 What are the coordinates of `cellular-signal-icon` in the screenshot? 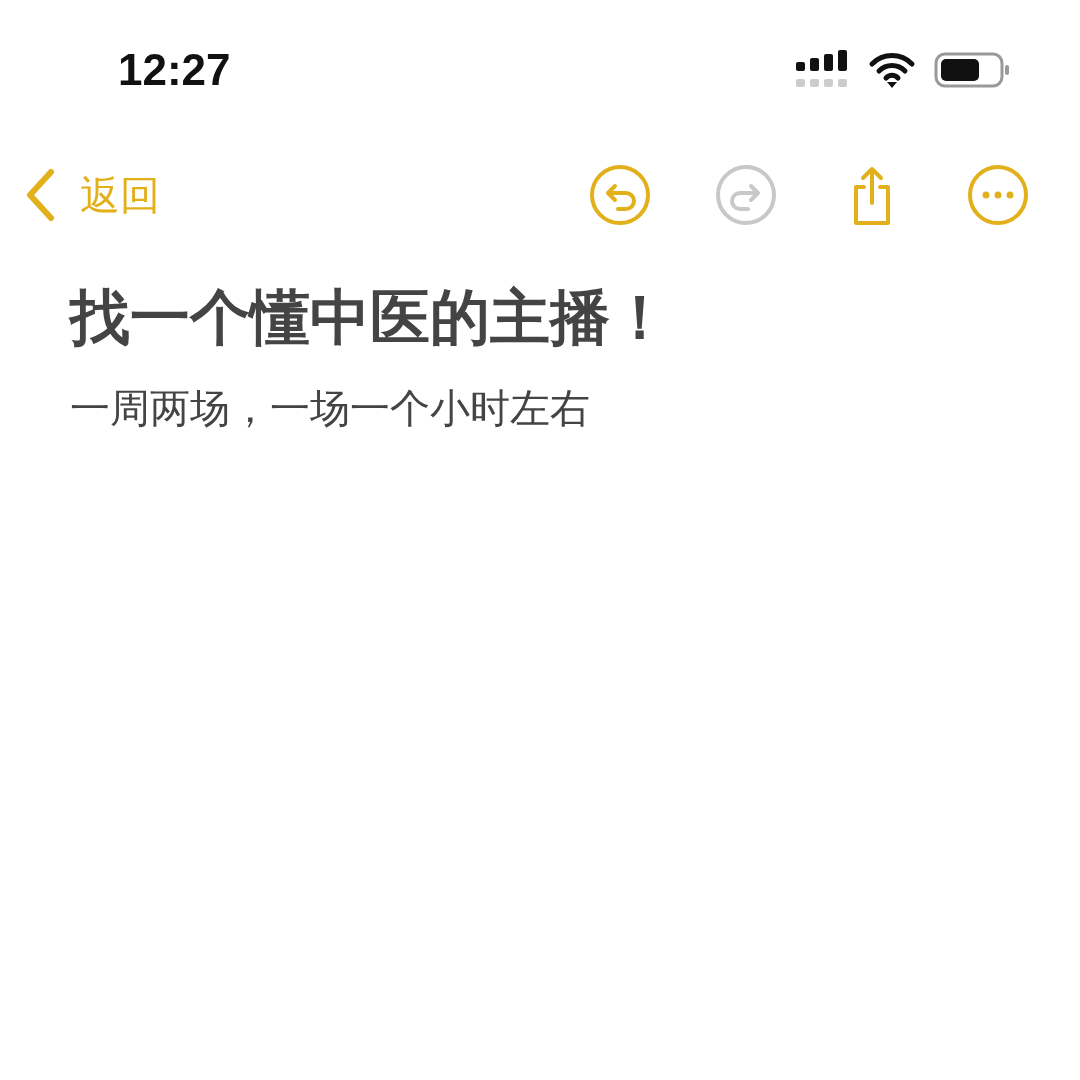 It's located at (823, 70).